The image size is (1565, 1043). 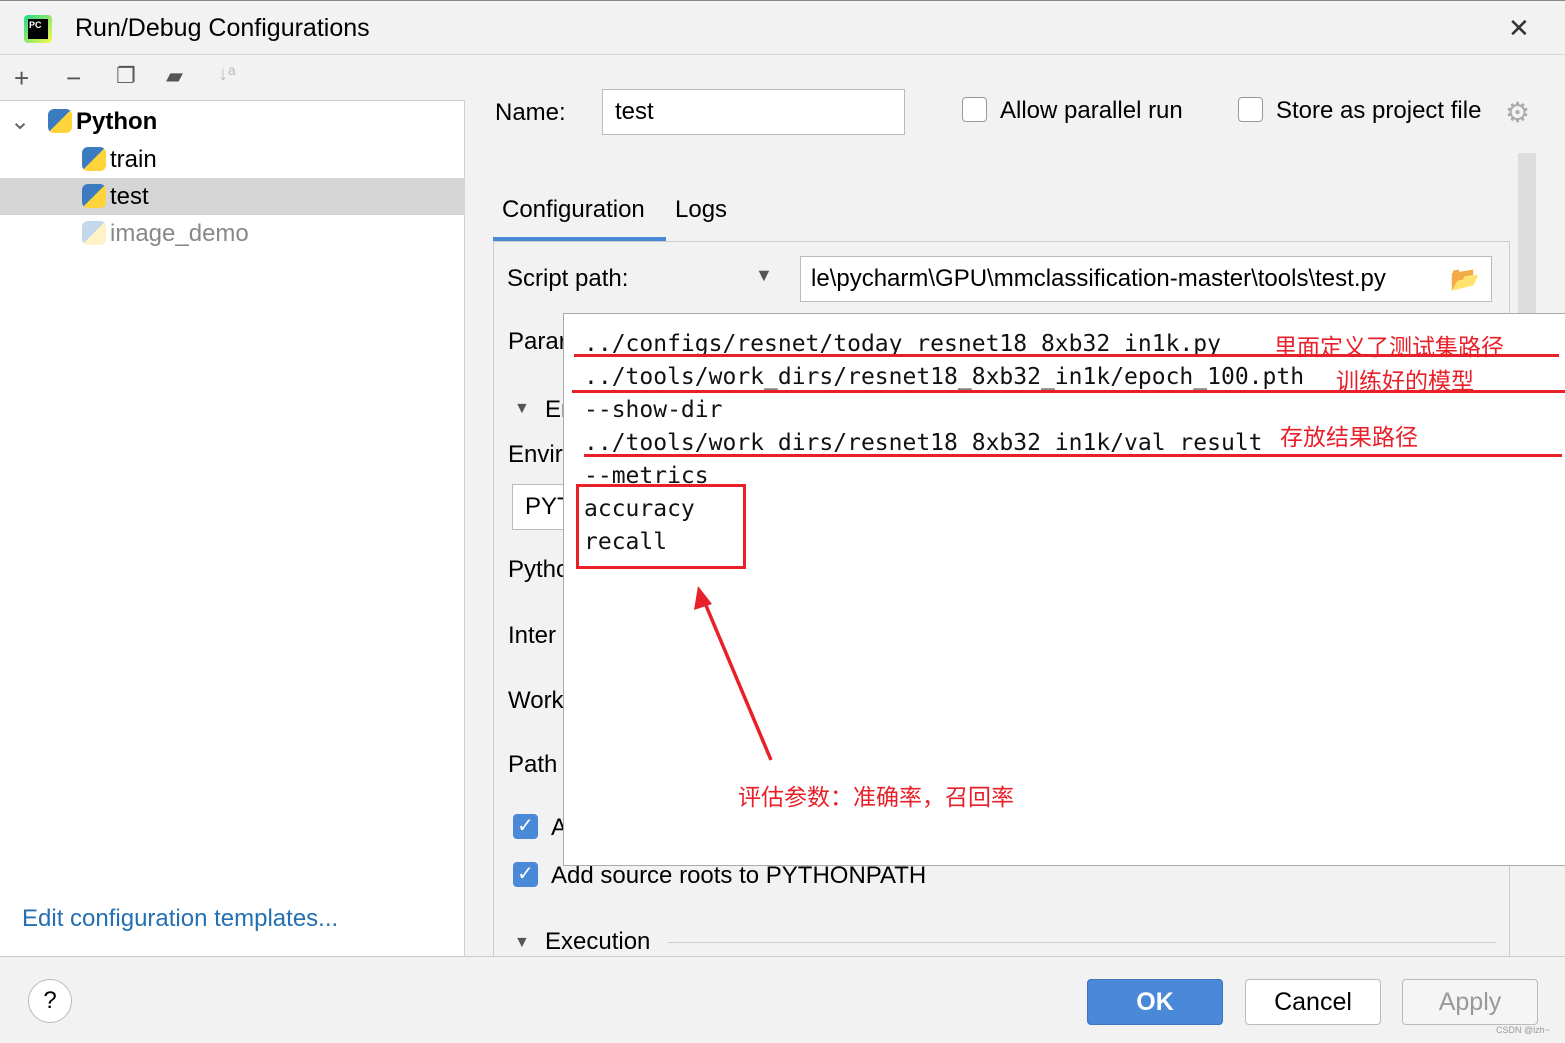 What do you see at coordinates (1470, 1002) in the screenshot?
I see `apply-button: Apply` at bounding box center [1470, 1002].